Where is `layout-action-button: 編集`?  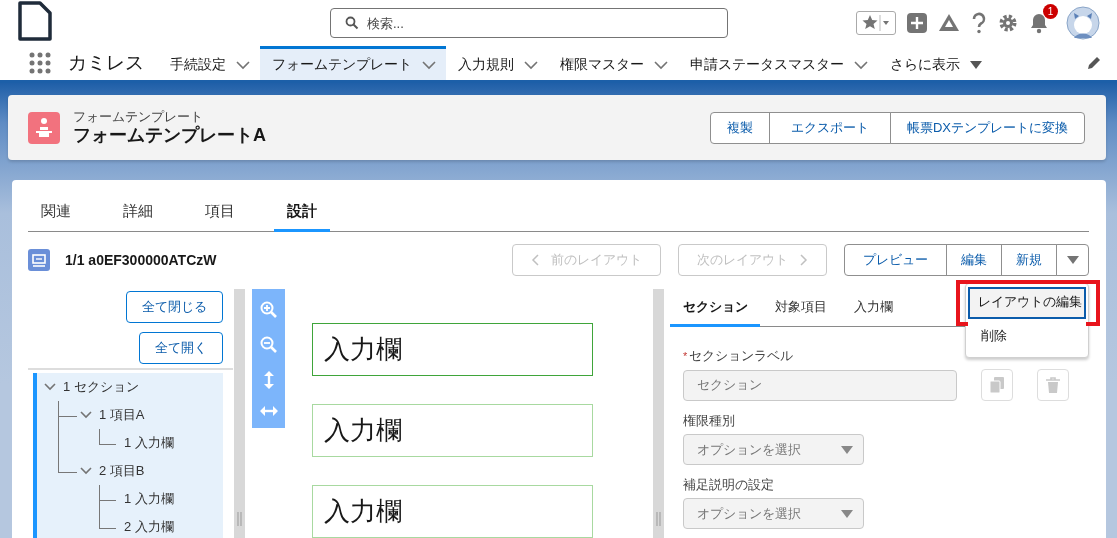 layout-action-button: 編集 is located at coordinates (974, 259).